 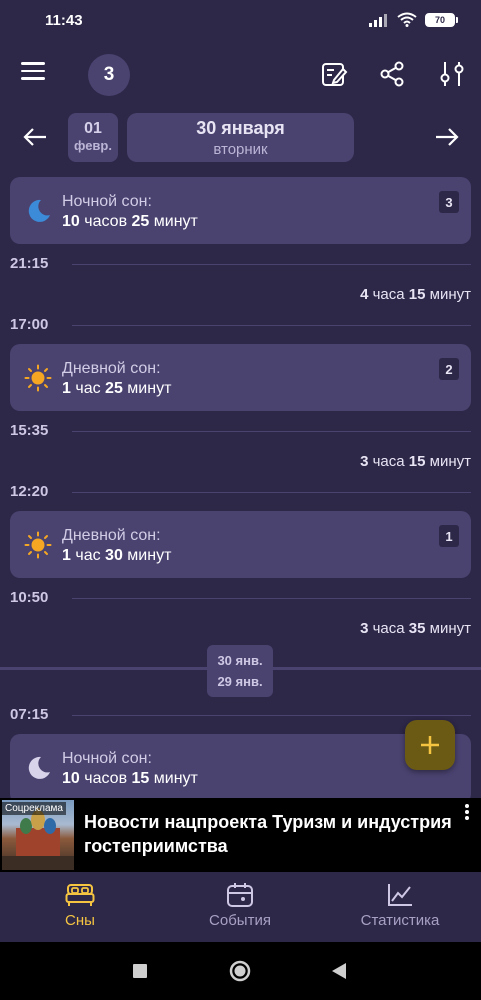 What do you see at coordinates (449, 369) in the screenshot?
I see `sleep-number: 2` at bounding box center [449, 369].